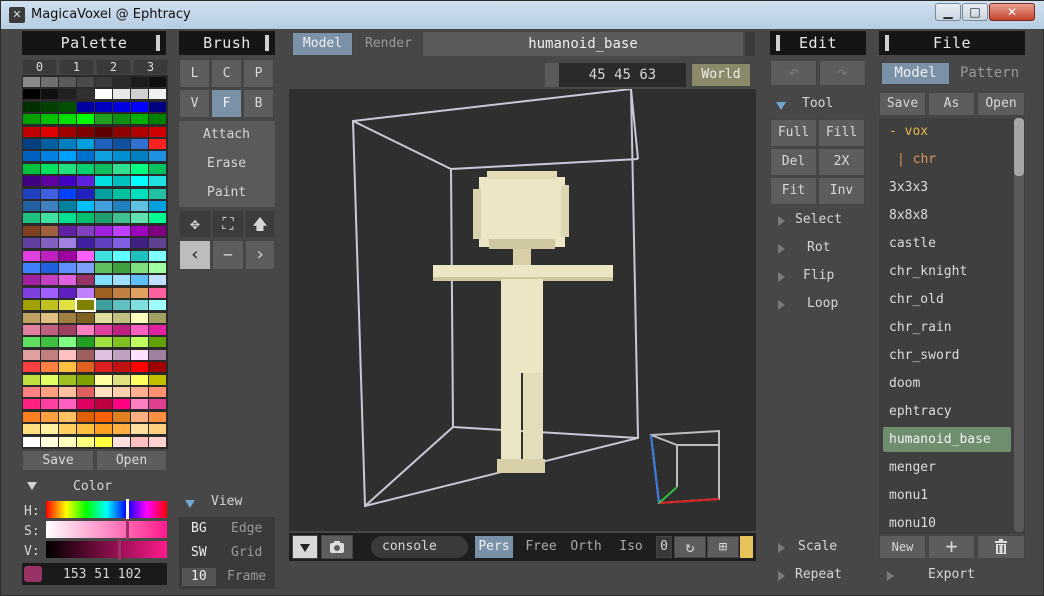 The image size is (1044, 596). Describe the element at coordinates (947, 495) in the screenshot. I see `file-item: monu1` at that location.